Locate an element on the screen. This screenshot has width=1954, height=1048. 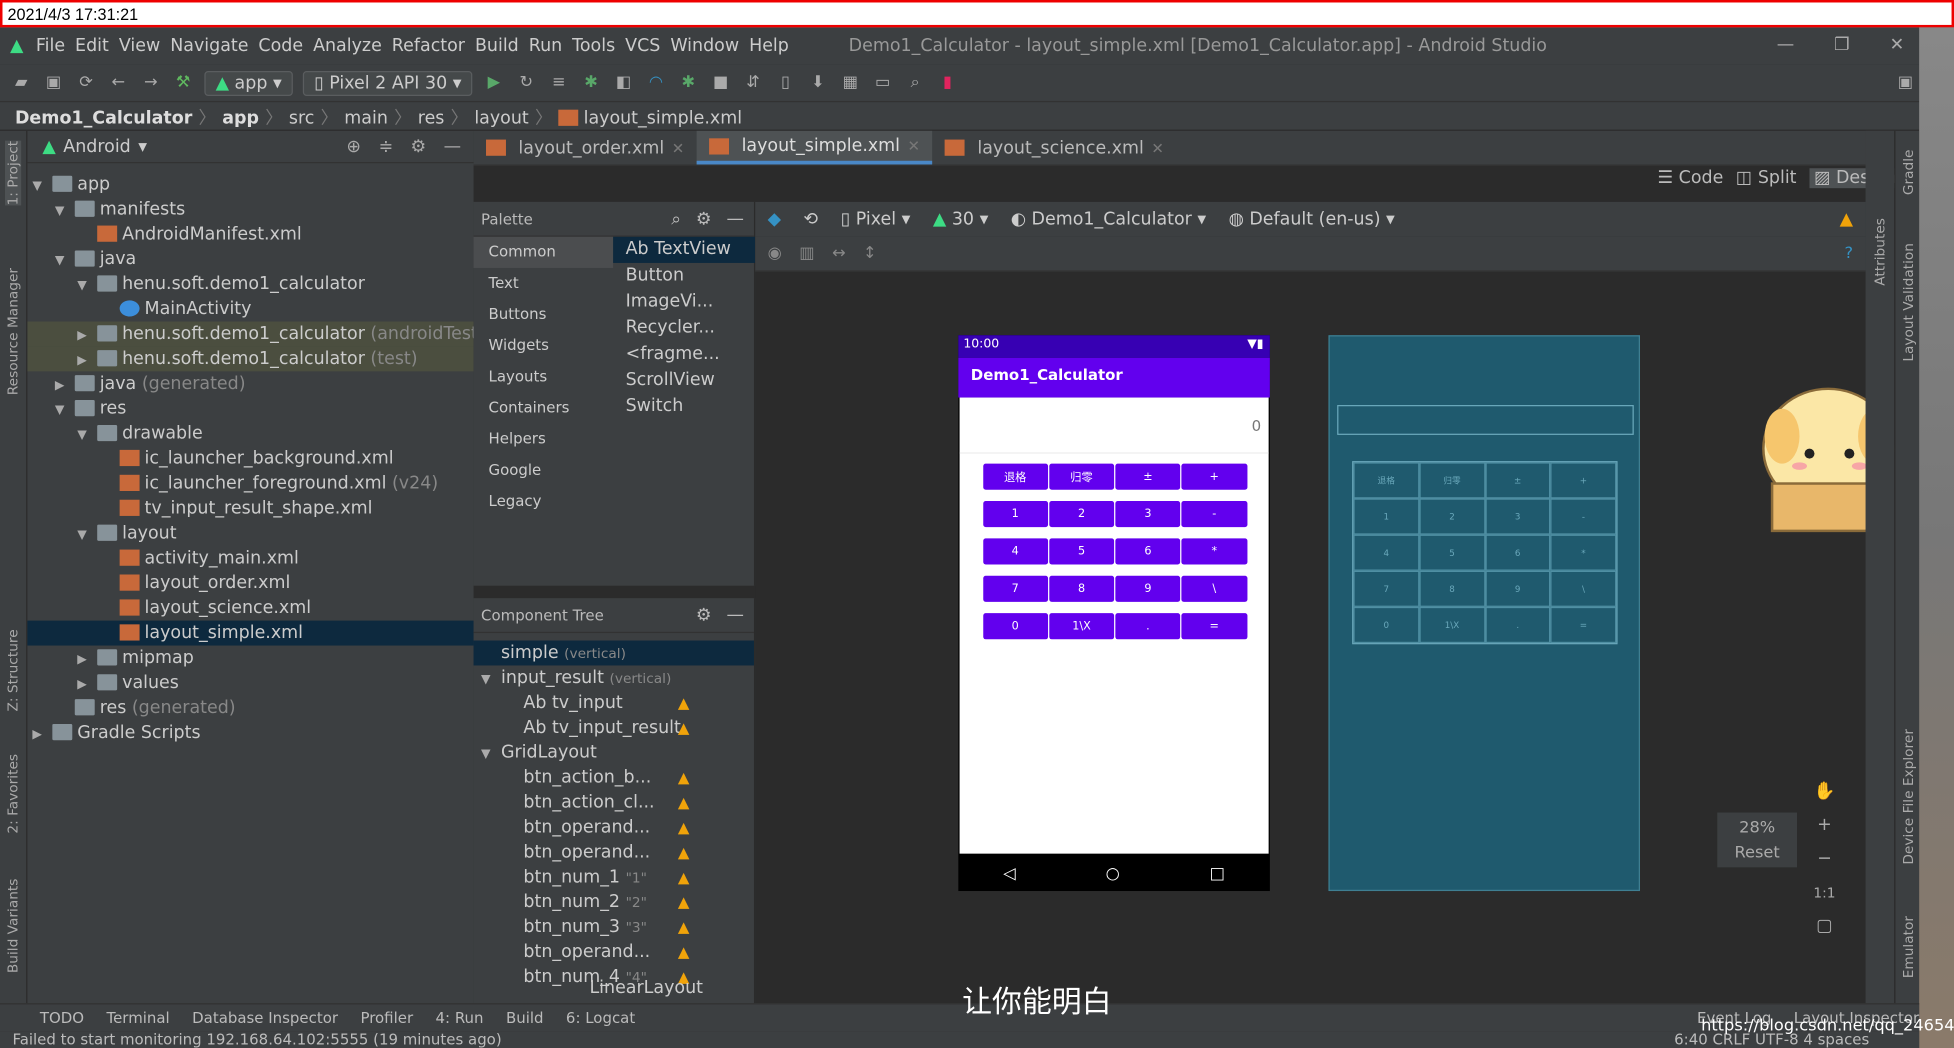
component-tree-row: btn_action_cl... ▲ is located at coordinates (614, 802).